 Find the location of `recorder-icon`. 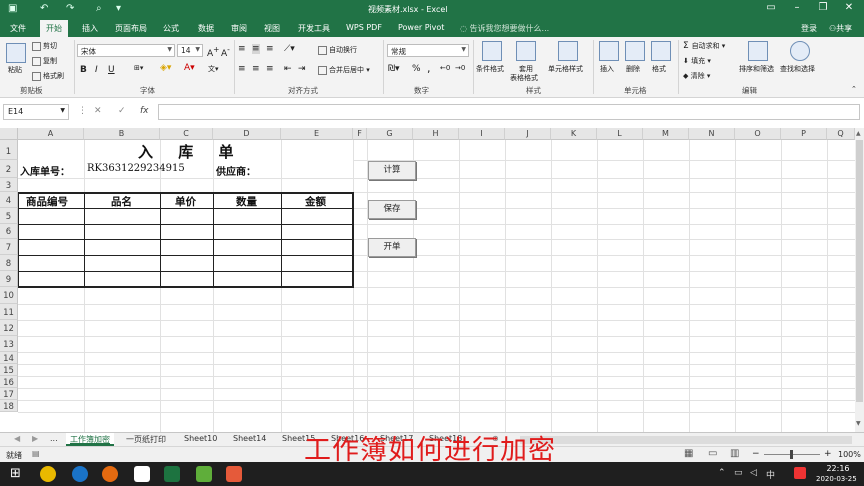

recorder-icon is located at coordinates (234, 474).